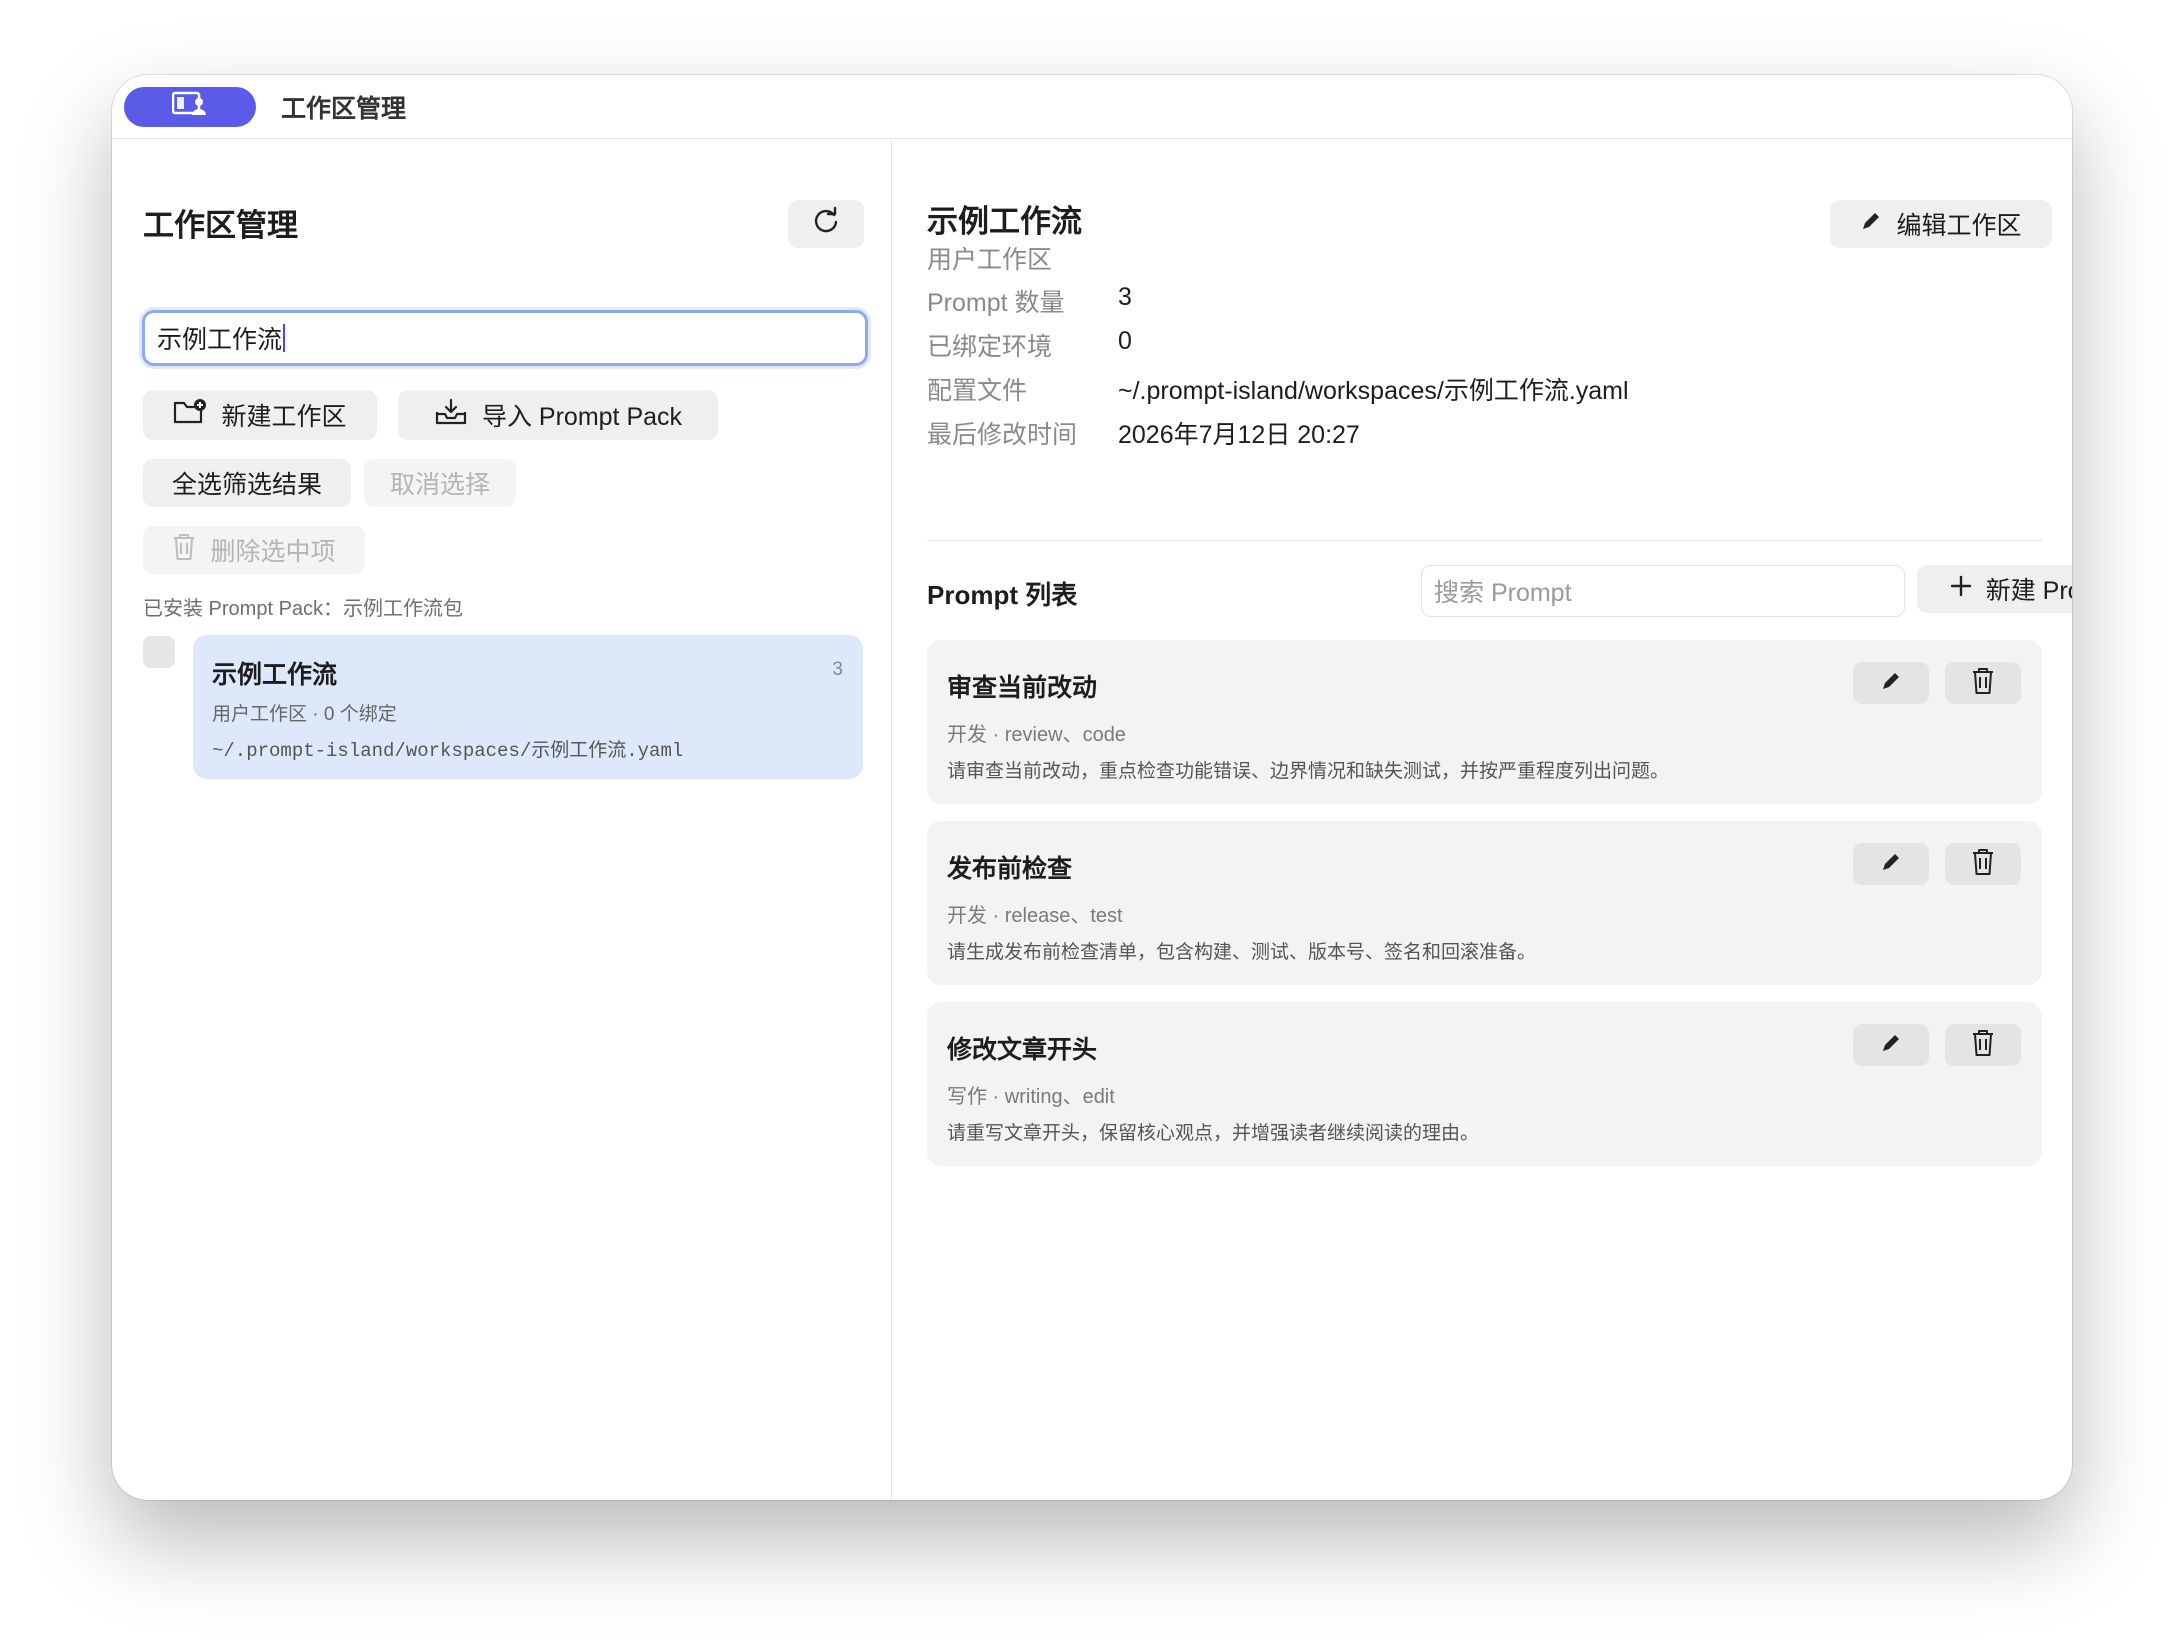  What do you see at coordinates (1484, 540) in the screenshot?
I see `divider` at bounding box center [1484, 540].